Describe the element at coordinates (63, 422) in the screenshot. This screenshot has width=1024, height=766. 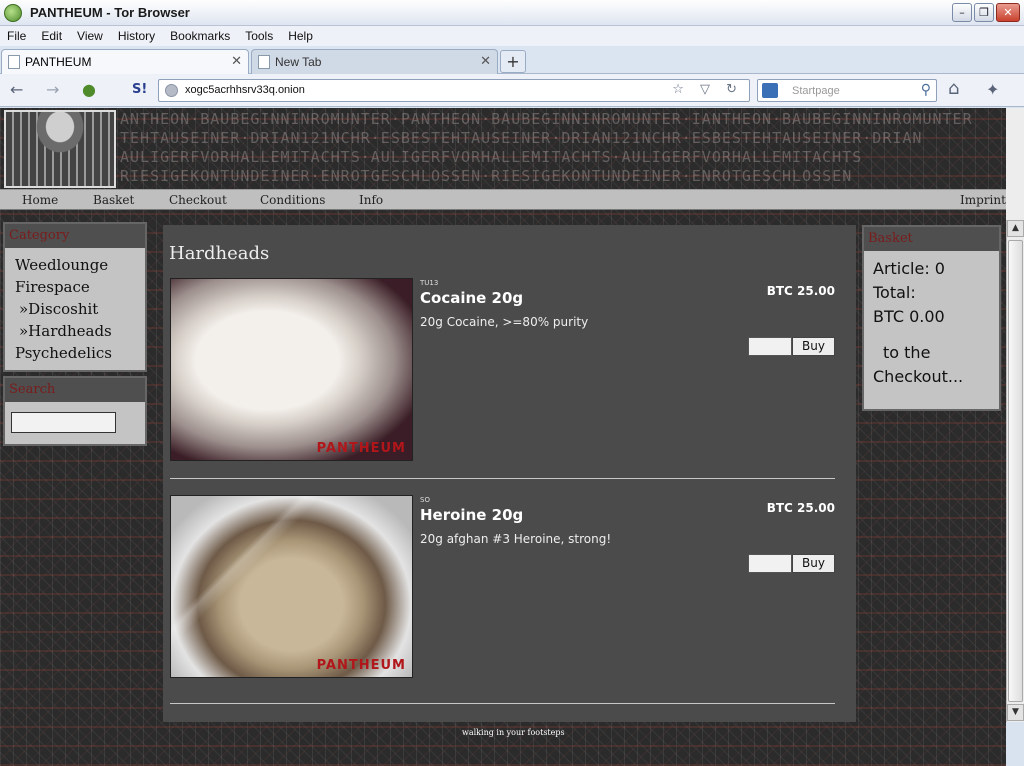
I see `site-search-input` at that location.